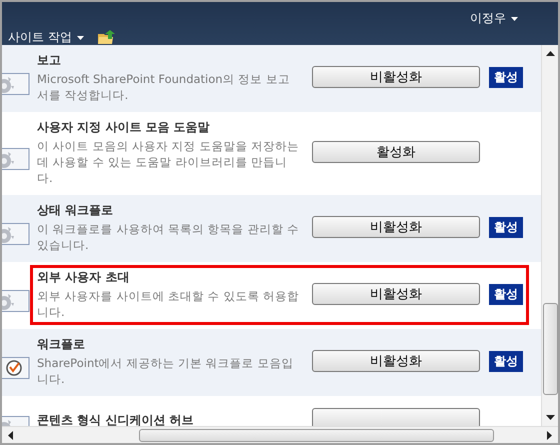 Image resolution: width=560 pixels, height=445 pixels. I want to click on feature-title: 상태 워크플로, so click(75, 210).